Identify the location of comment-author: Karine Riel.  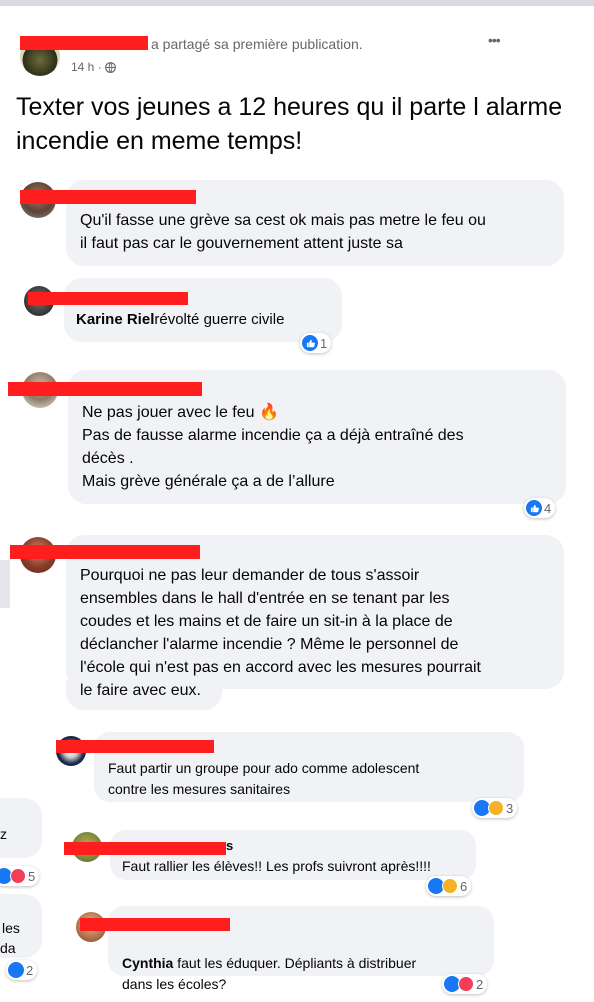
(115, 319).